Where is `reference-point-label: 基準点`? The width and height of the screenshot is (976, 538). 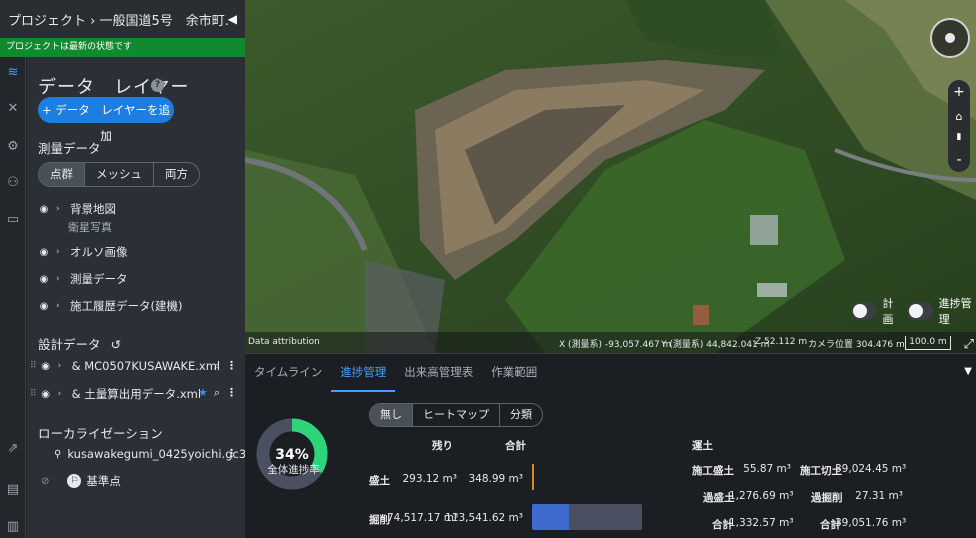
reference-point-label: 基準点 is located at coordinates (103, 481).